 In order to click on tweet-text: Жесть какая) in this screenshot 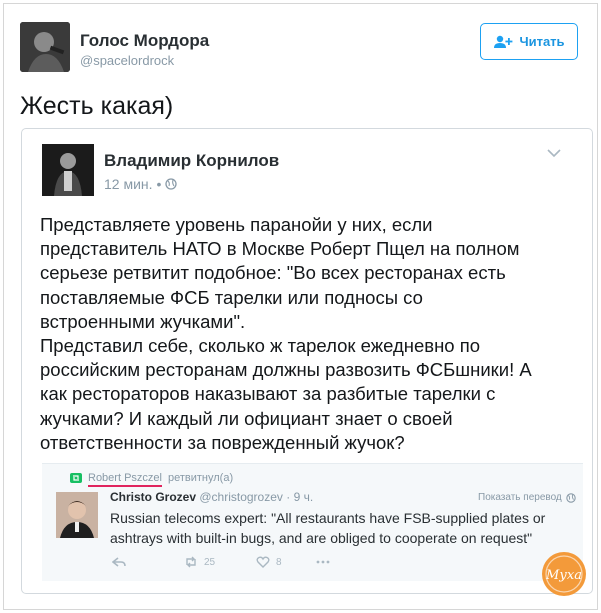, I will do `click(97, 106)`.